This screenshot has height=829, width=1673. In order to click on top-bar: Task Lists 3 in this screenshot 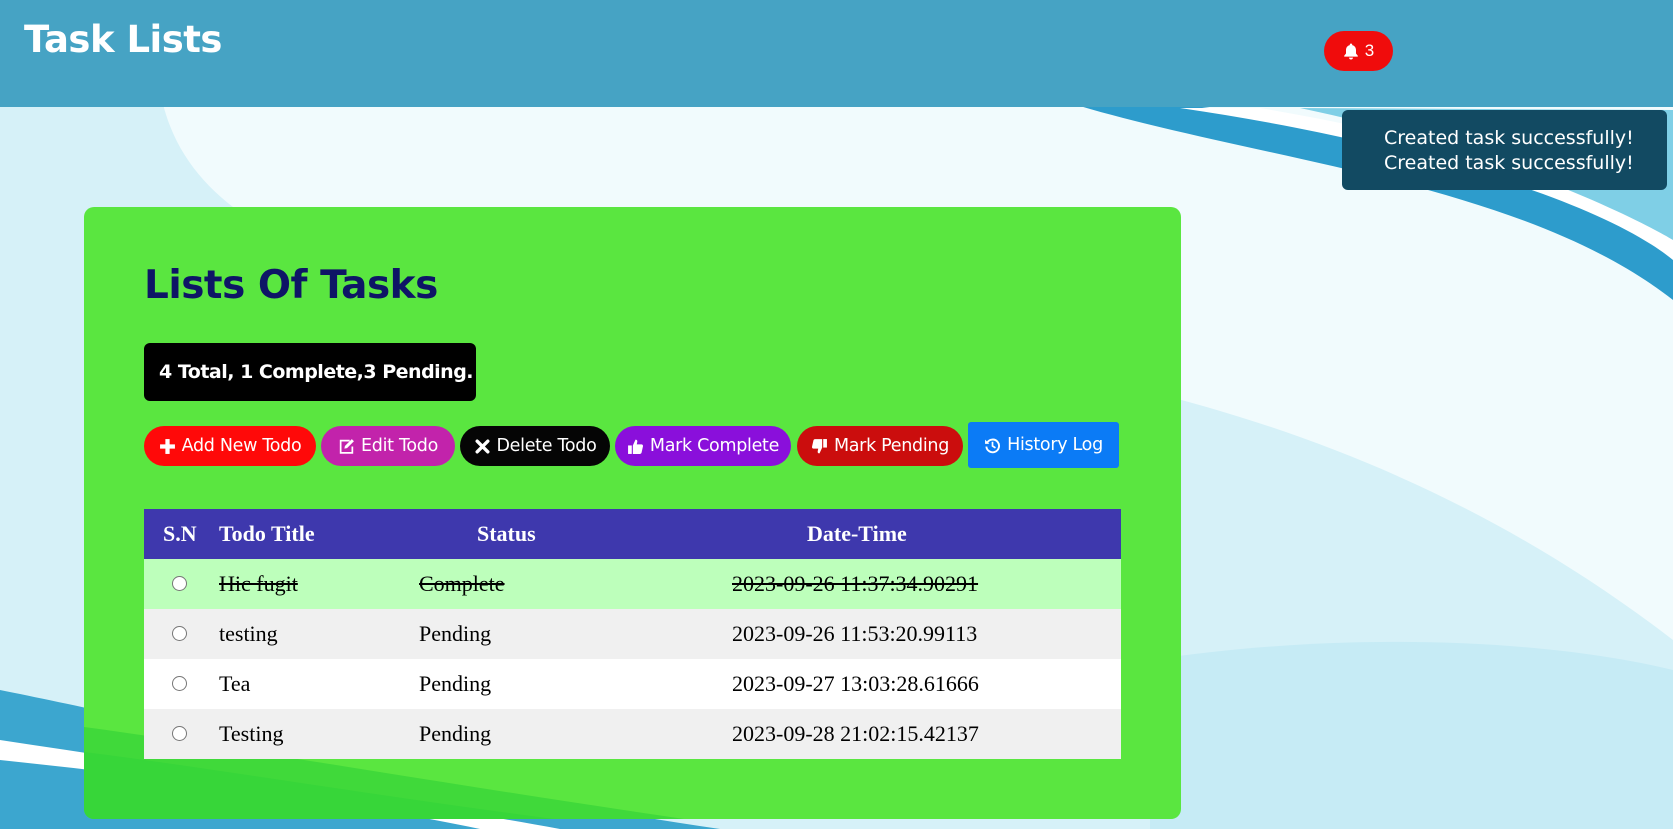, I will do `click(836, 53)`.